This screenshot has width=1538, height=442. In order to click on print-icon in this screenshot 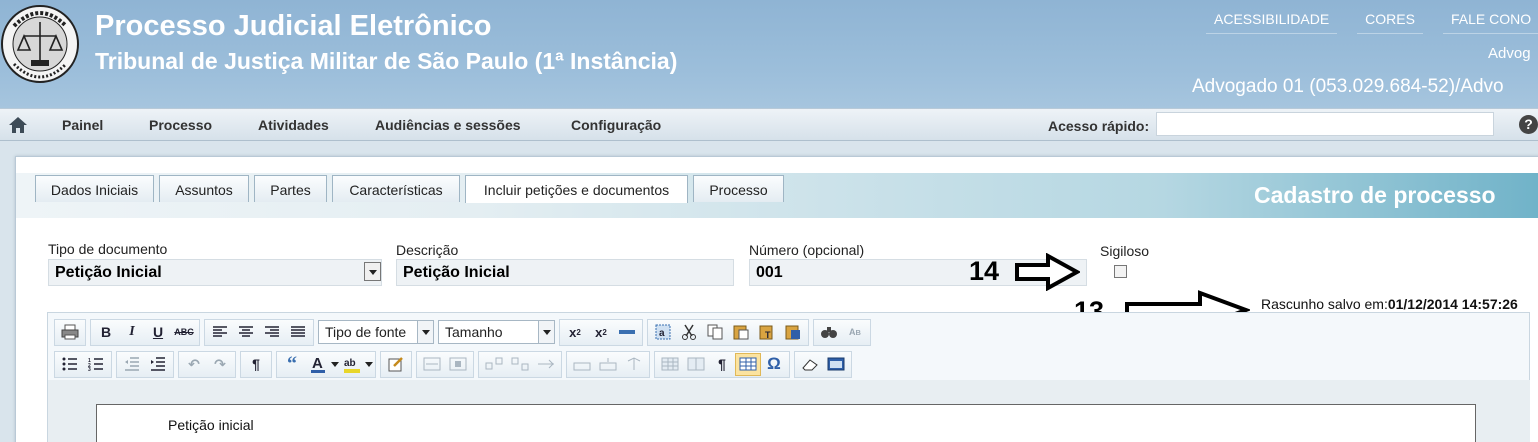, I will do `click(70, 332)`.